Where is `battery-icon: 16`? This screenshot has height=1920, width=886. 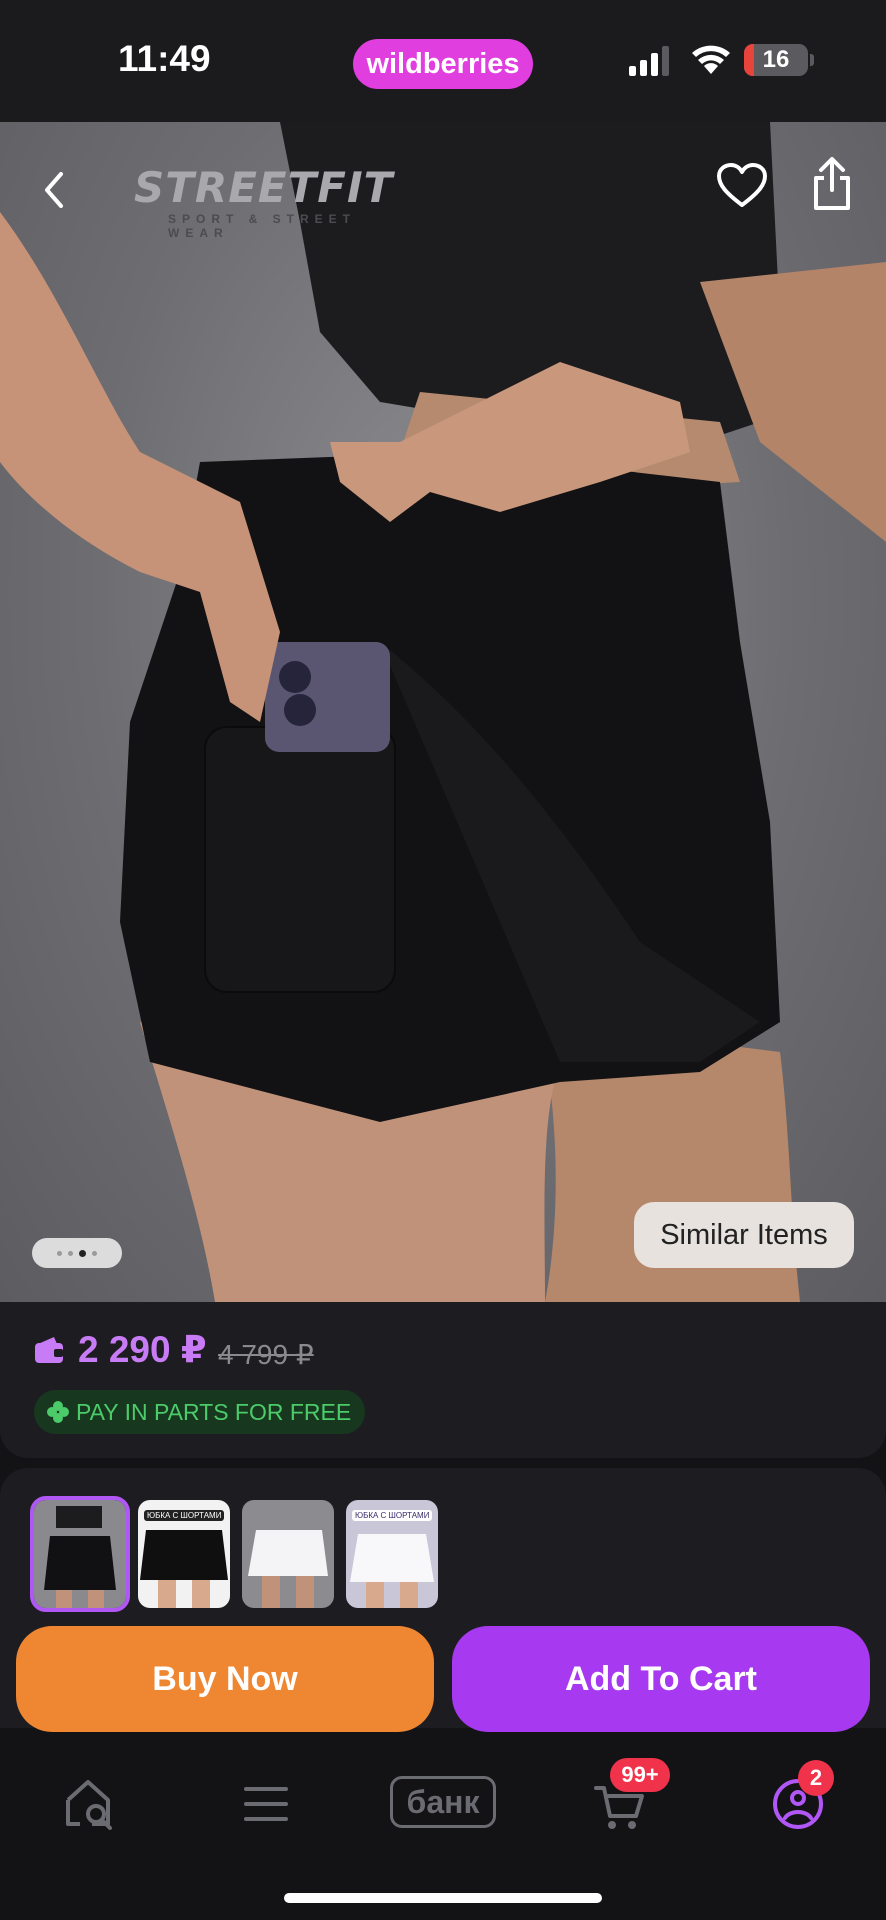 battery-icon: 16 is located at coordinates (776, 60).